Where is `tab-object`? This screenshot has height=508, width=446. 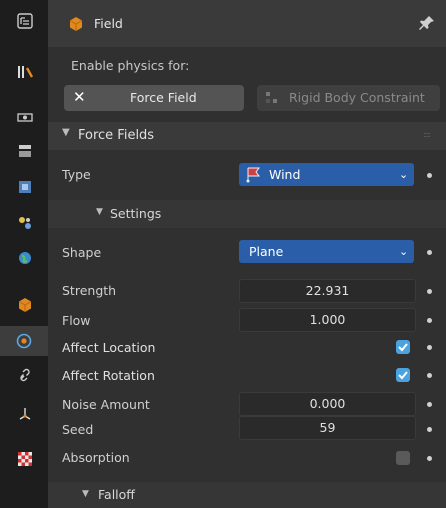 tab-object is located at coordinates (25, 305).